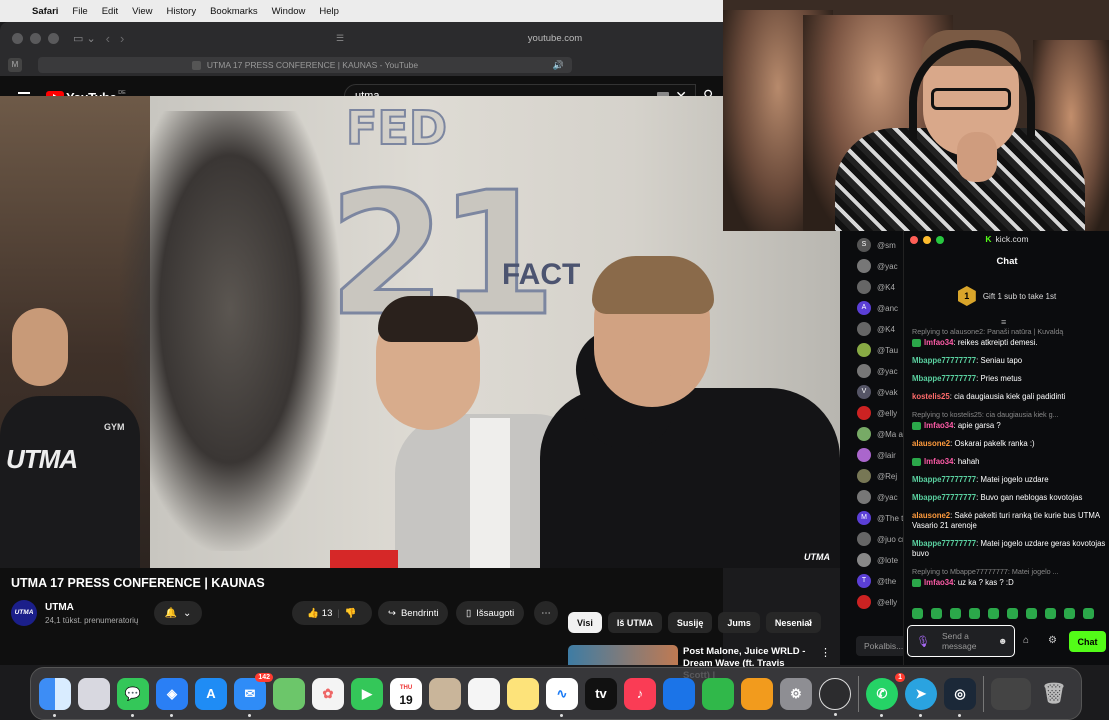 This screenshot has width=1109, height=720. What do you see at coordinates (17, 38) in the screenshot?
I see `close-window-button` at bounding box center [17, 38].